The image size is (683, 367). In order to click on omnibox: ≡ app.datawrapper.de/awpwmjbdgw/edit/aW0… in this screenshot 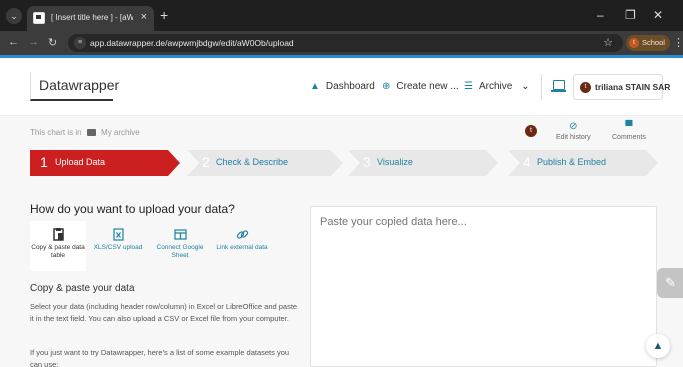, I will do `click(345, 43)`.